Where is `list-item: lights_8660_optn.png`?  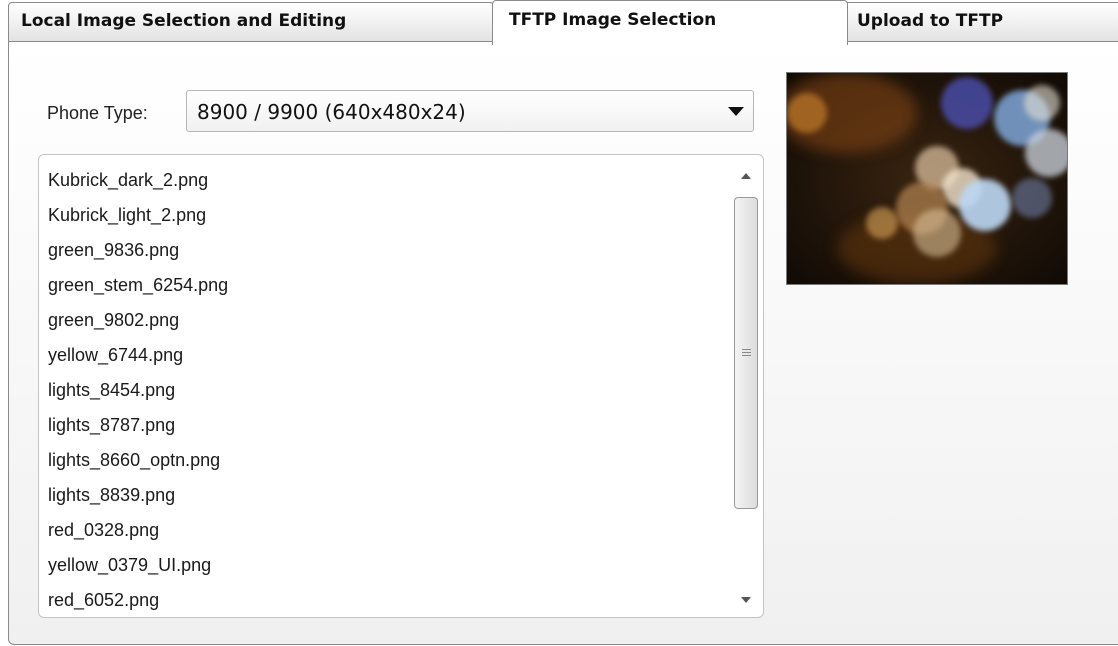 list-item: lights_8660_optn.png is located at coordinates (138, 462).